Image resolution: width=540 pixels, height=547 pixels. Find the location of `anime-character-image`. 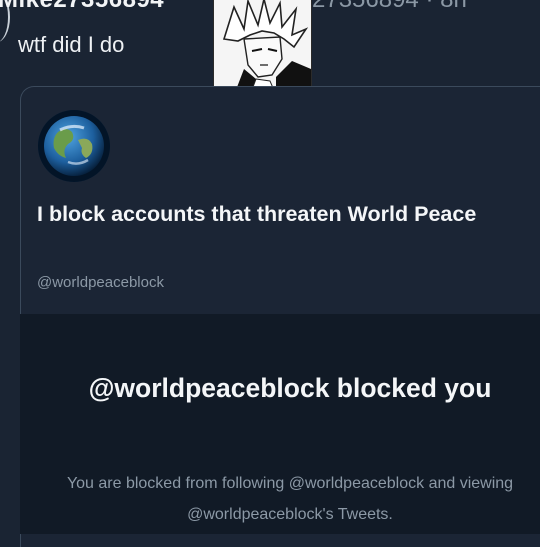

anime-character-image is located at coordinates (262, 48).